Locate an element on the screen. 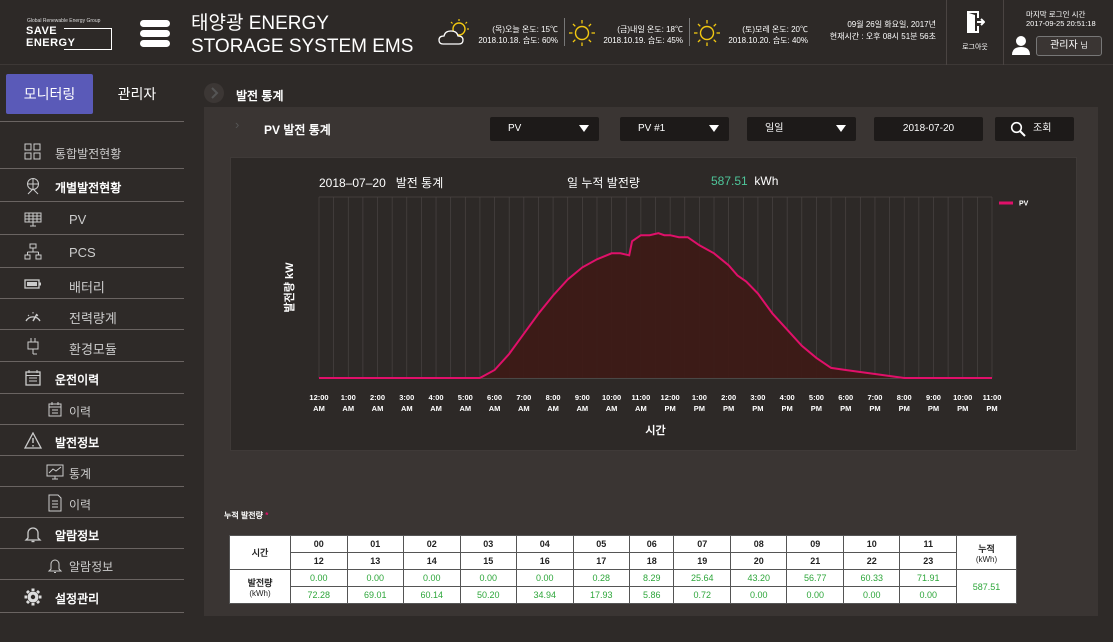 This screenshot has width=1113, height=642. value-cell: 5.86 is located at coordinates (651, 595).